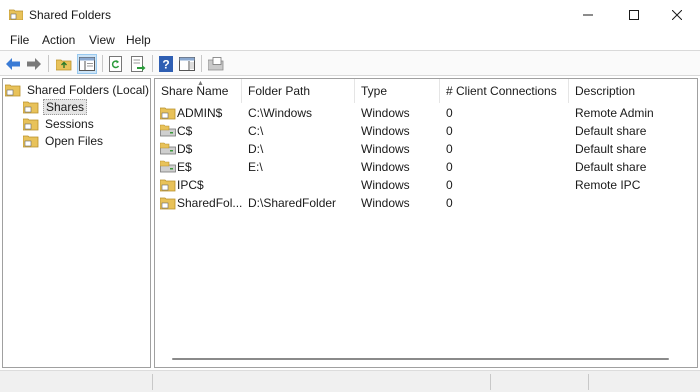 This screenshot has width=700, height=392. What do you see at coordinates (350, 15) in the screenshot?
I see `title-bar: Shared Folders` at bounding box center [350, 15].